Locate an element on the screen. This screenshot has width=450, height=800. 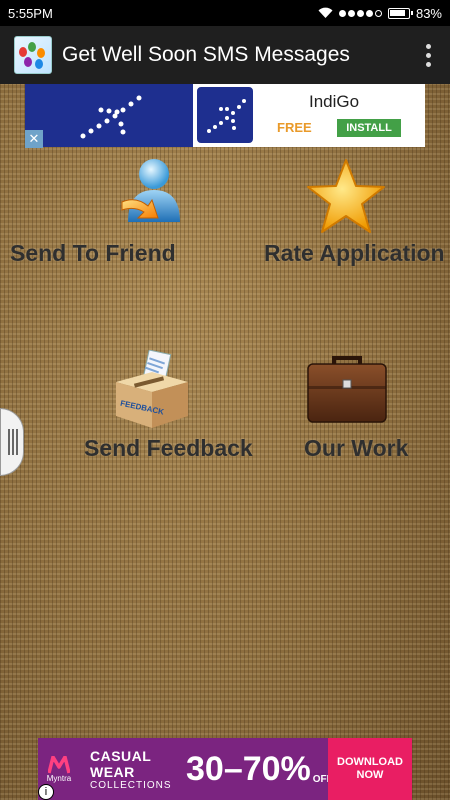
app-bar: Get Well Soon SMS Messages is located at coordinates (225, 55).